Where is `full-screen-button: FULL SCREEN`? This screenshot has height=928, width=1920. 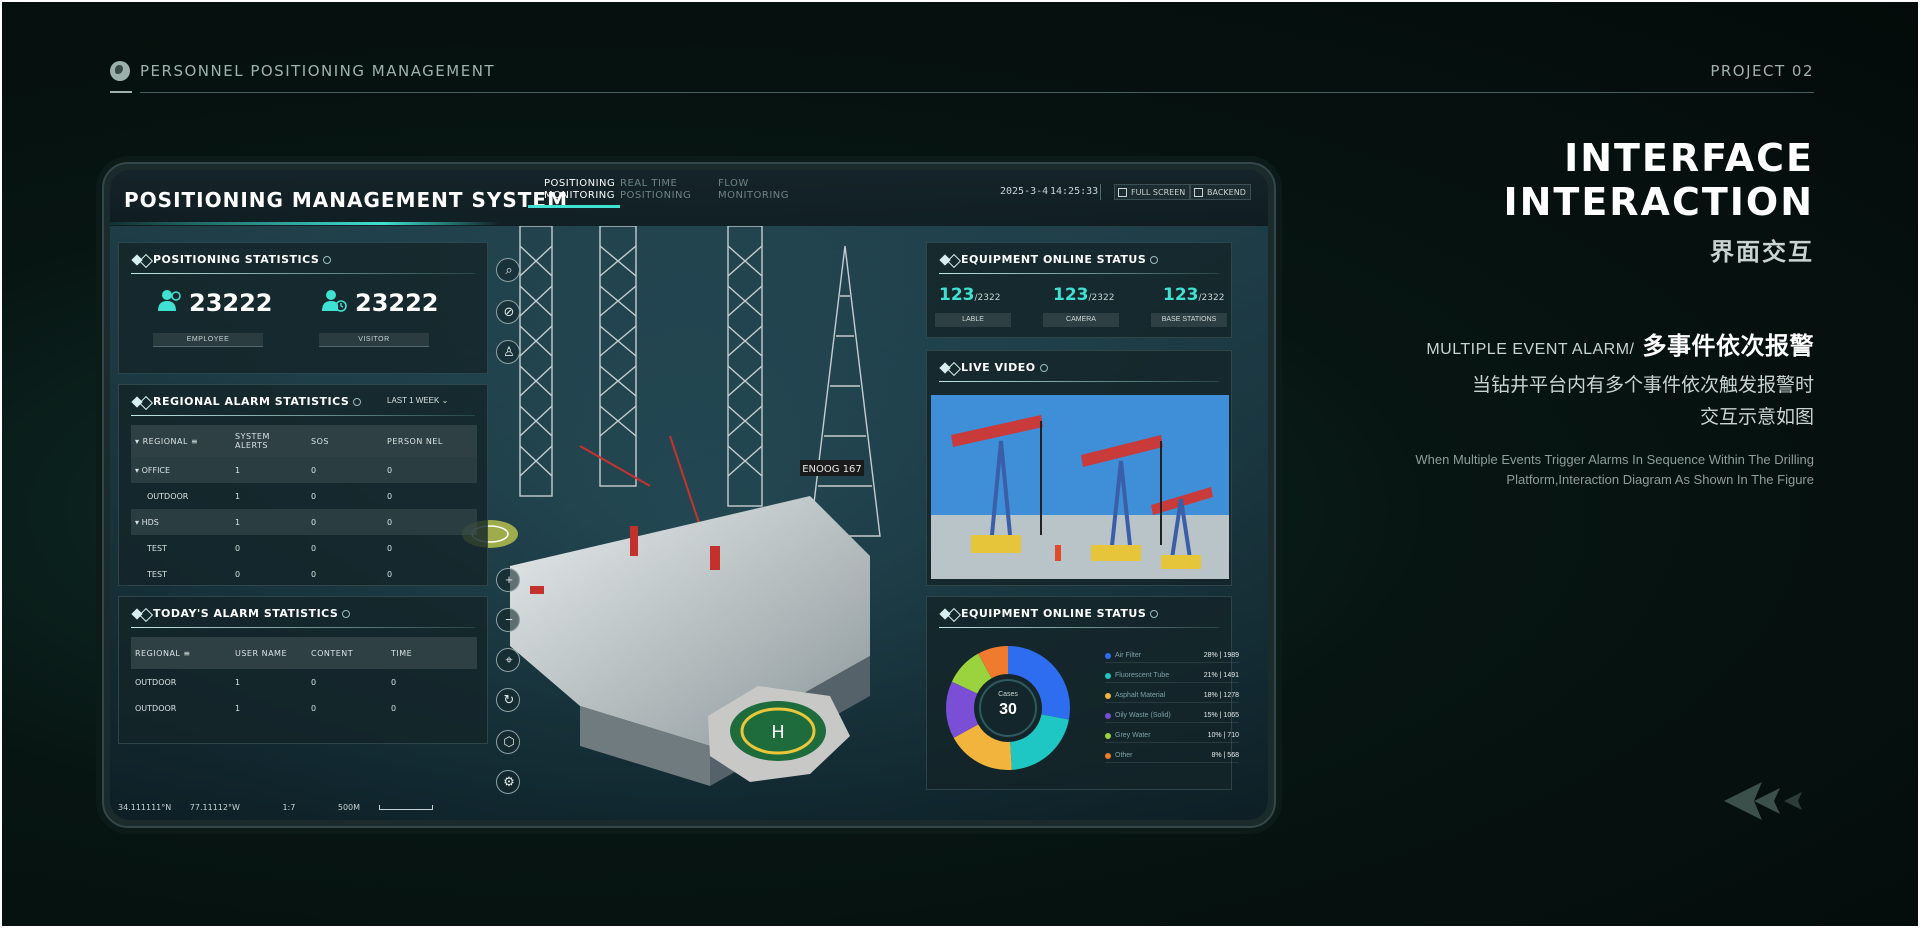 full-screen-button: FULL SCREEN is located at coordinates (1152, 192).